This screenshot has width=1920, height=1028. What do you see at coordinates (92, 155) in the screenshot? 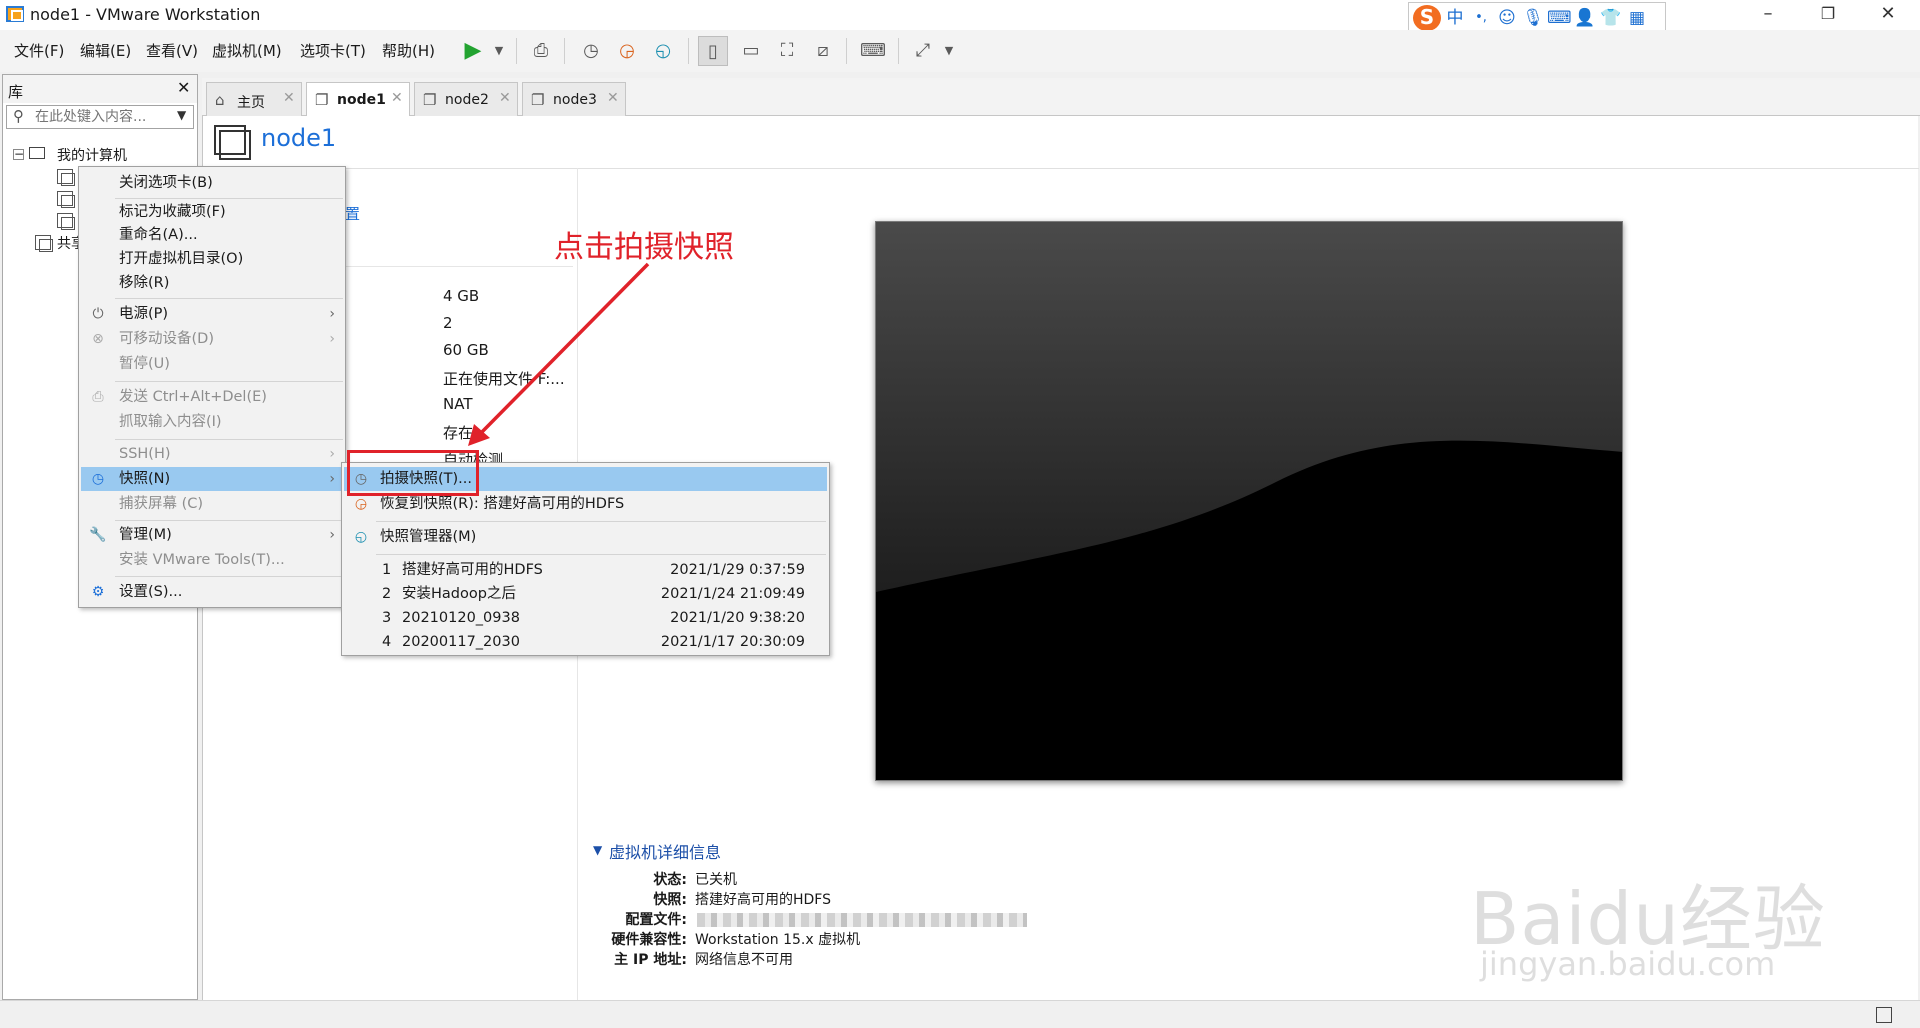
I see `tree-my-computer: 我的计算机` at bounding box center [92, 155].